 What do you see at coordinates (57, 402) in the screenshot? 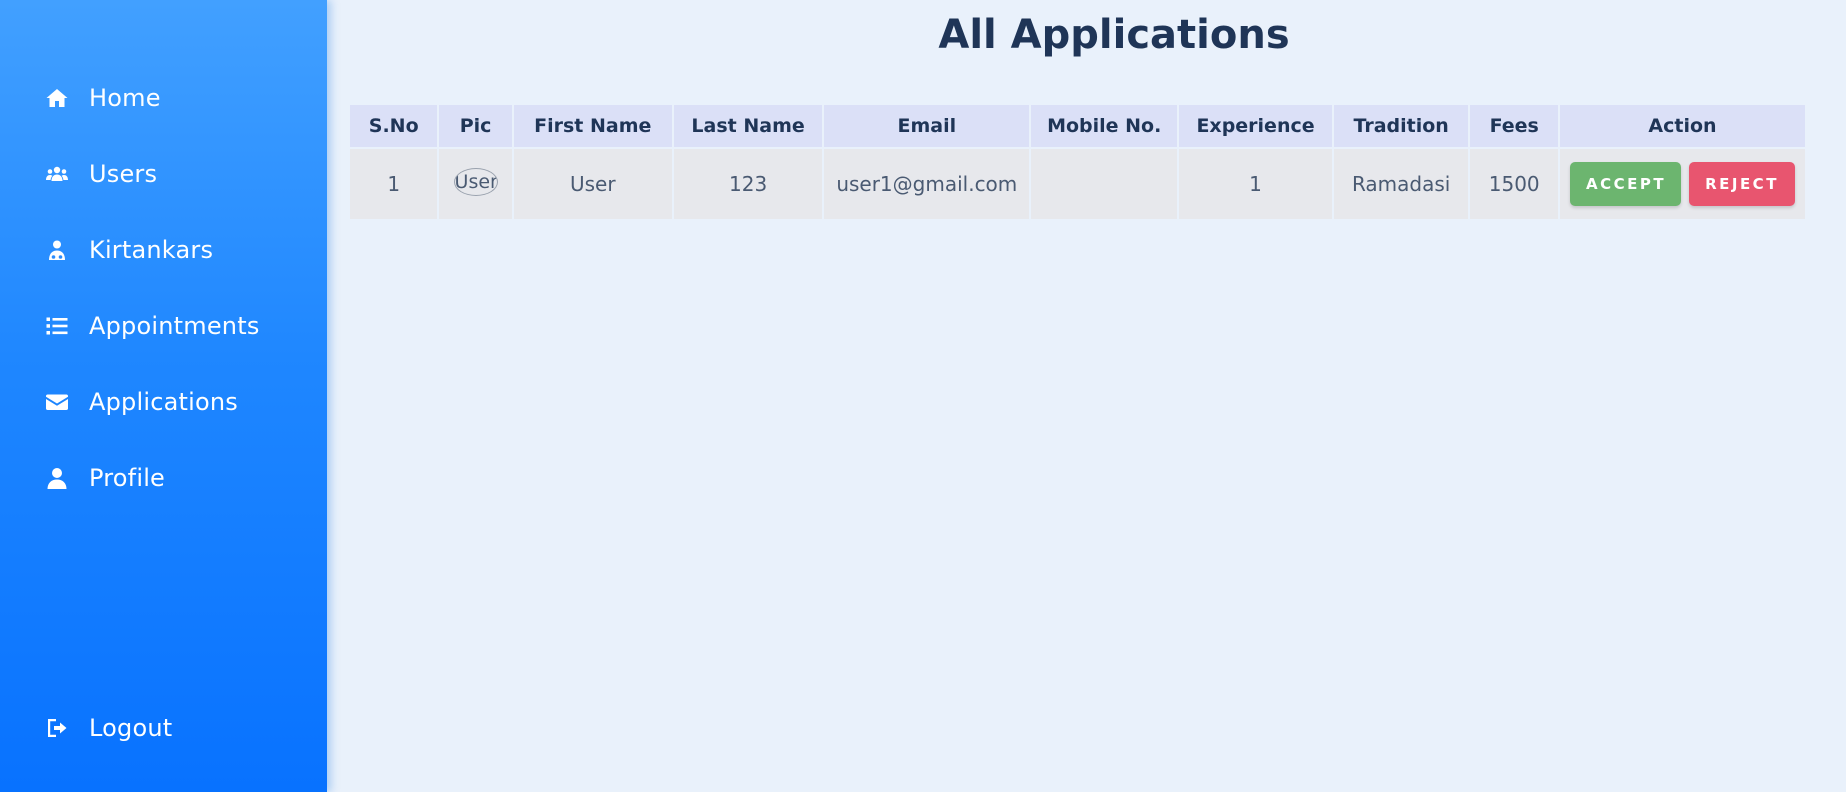
I see `envelope-icon` at bounding box center [57, 402].